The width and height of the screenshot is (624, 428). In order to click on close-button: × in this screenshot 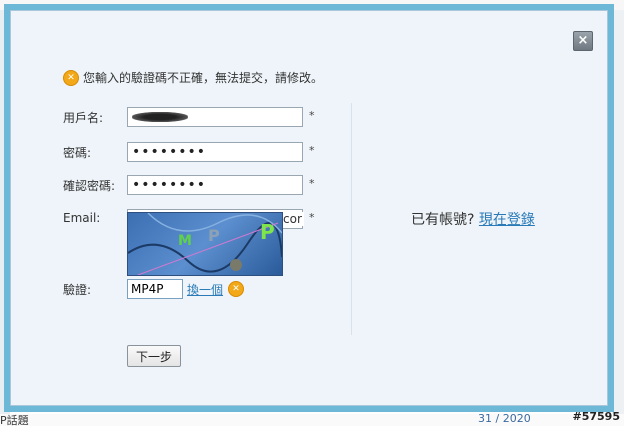, I will do `click(583, 41)`.